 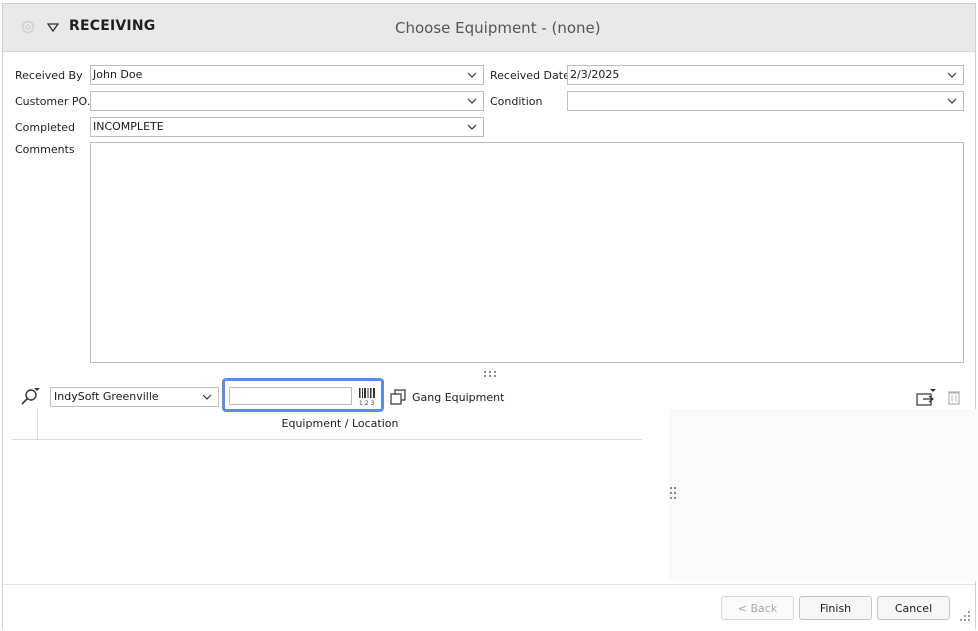 I want to click on page-title: RECEIVING, so click(x=112, y=26).